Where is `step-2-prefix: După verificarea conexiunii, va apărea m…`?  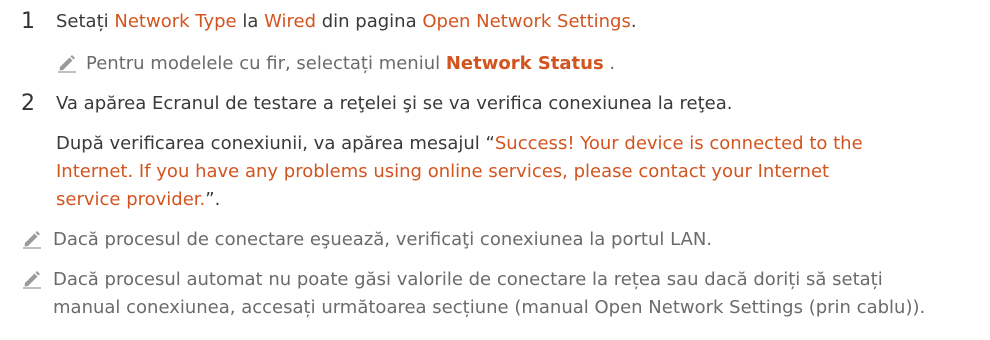
step-2-prefix: După verificarea conexiunii, va apărea m… is located at coordinates (275, 143).